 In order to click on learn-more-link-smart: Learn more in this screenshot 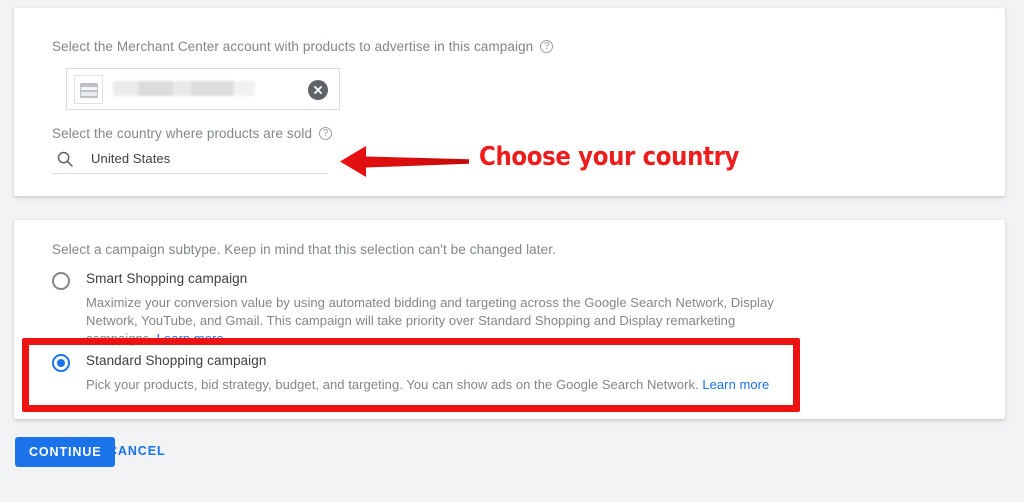, I will do `click(190, 338)`.